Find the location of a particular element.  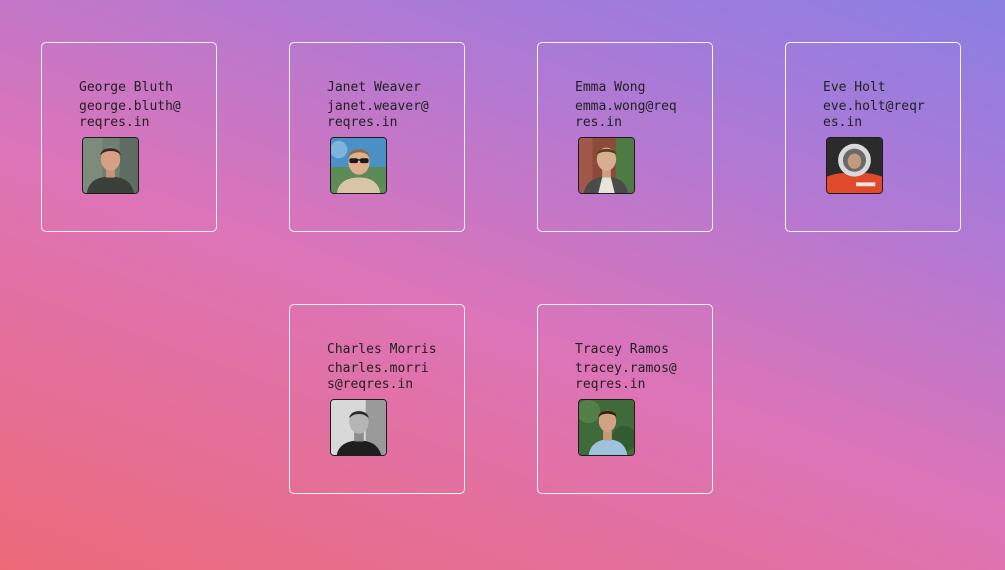

user-card: Eve Holt eve.holt@reqres.in is located at coordinates (873, 137).